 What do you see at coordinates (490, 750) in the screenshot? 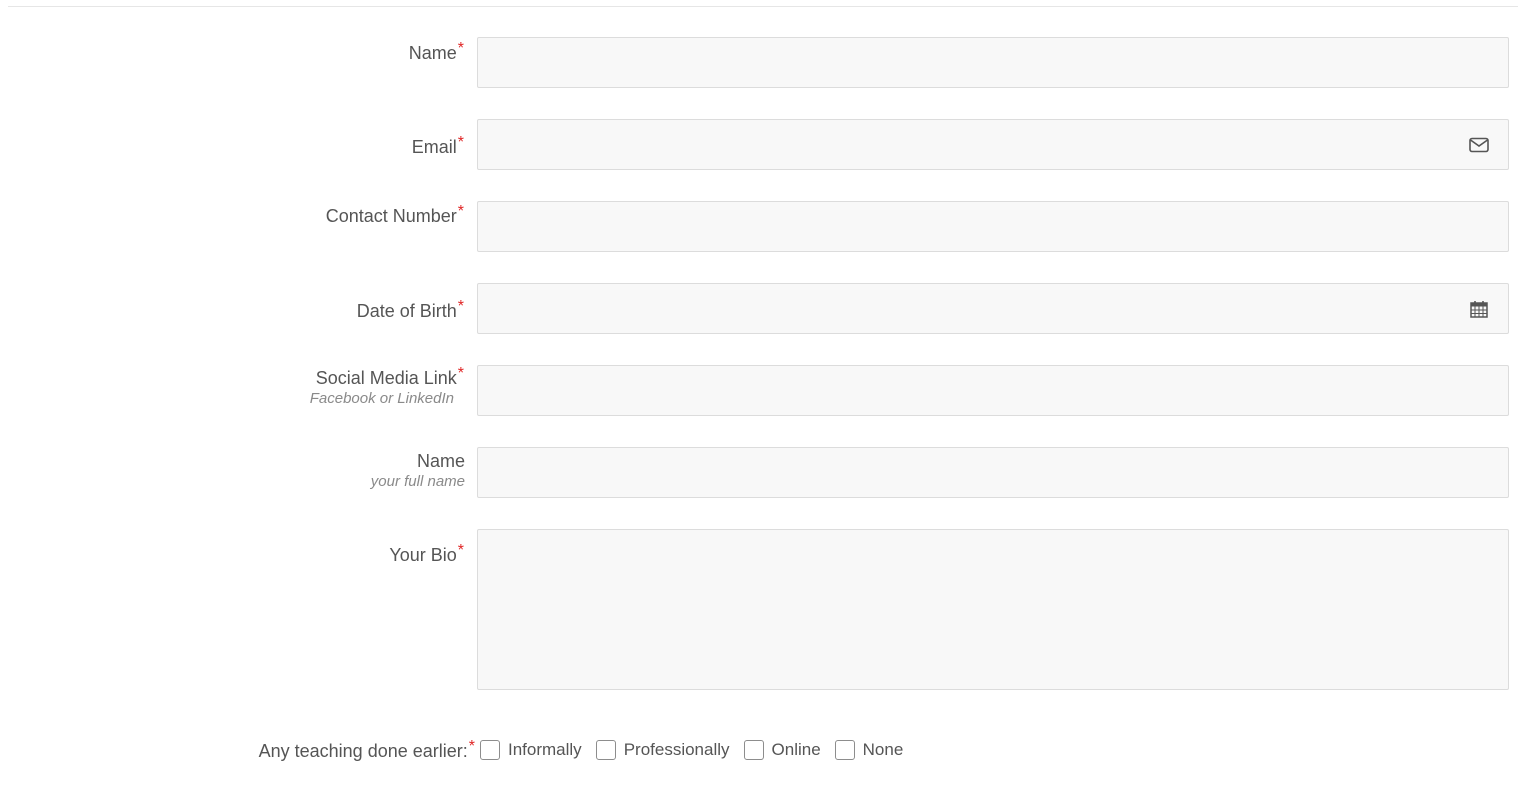
I see `checkbox-informally` at bounding box center [490, 750].